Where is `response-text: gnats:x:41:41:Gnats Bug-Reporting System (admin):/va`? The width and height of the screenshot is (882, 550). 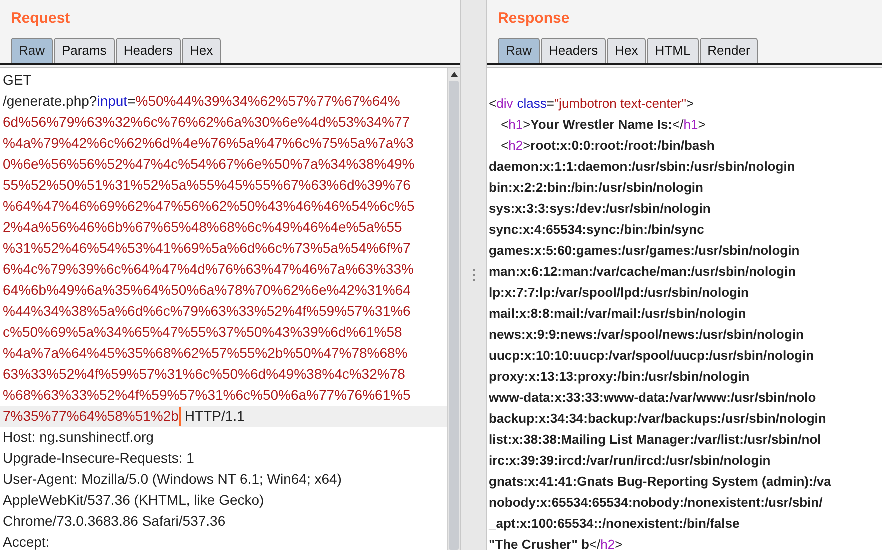
response-text: gnats:x:41:41:Gnats Bug-Reporting System (admin):/va is located at coordinates (660, 482).